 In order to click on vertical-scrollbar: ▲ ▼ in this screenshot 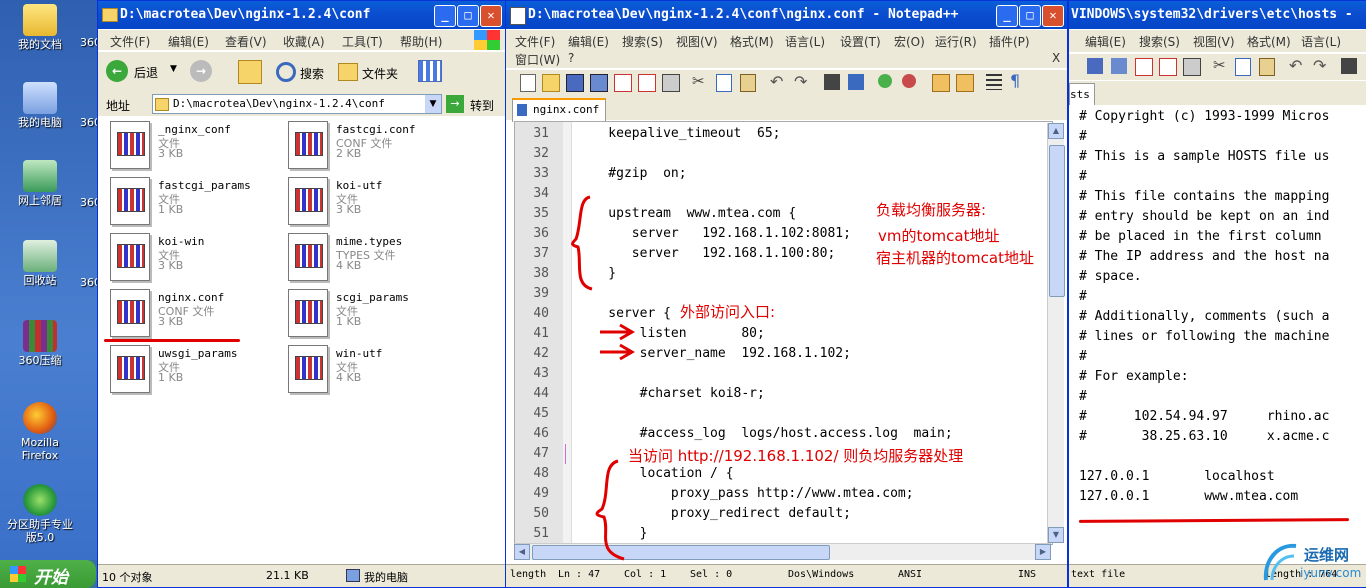, I will do `click(1056, 333)`.